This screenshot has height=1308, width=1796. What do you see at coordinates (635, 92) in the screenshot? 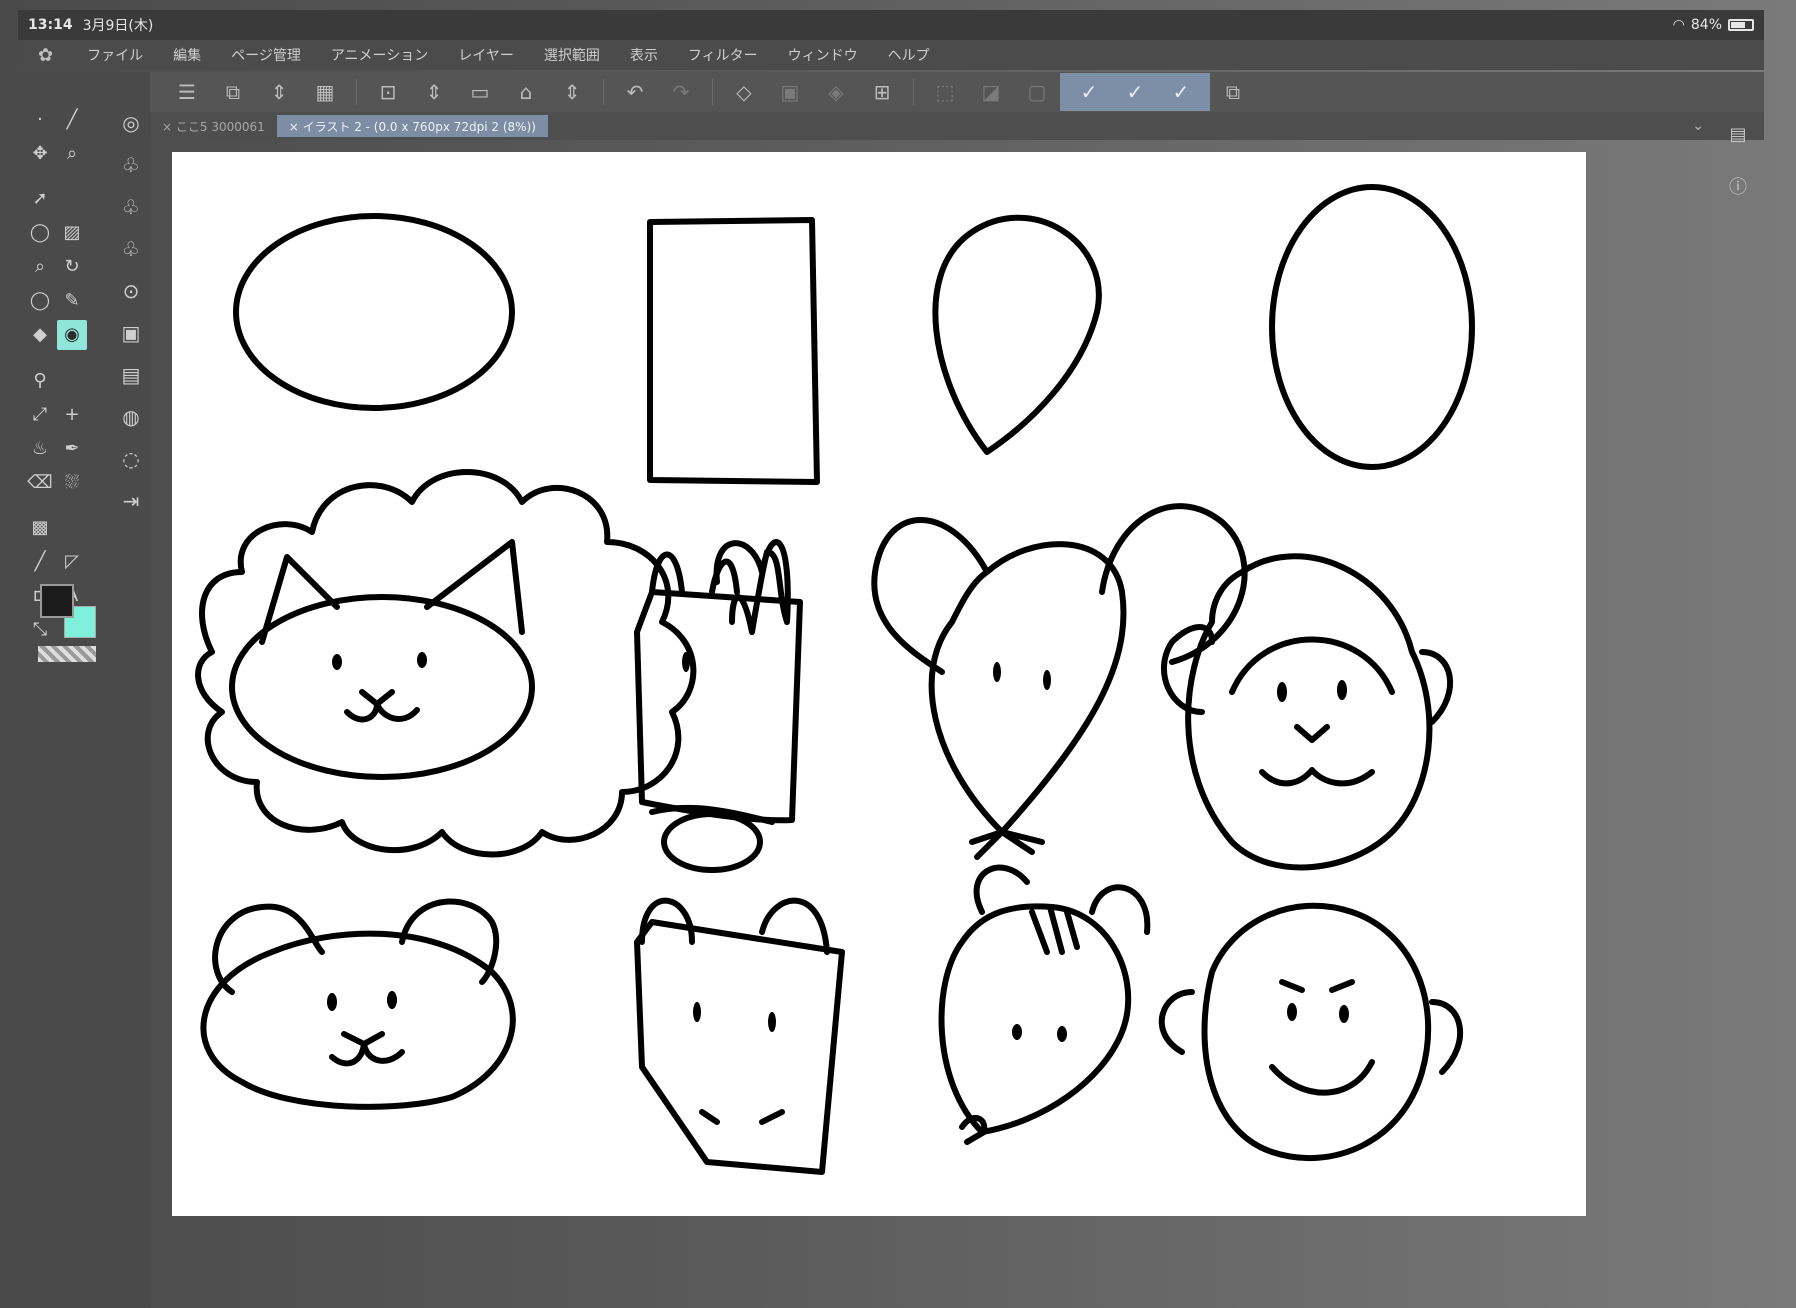
I see `undo-icon: ↶` at bounding box center [635, 92].